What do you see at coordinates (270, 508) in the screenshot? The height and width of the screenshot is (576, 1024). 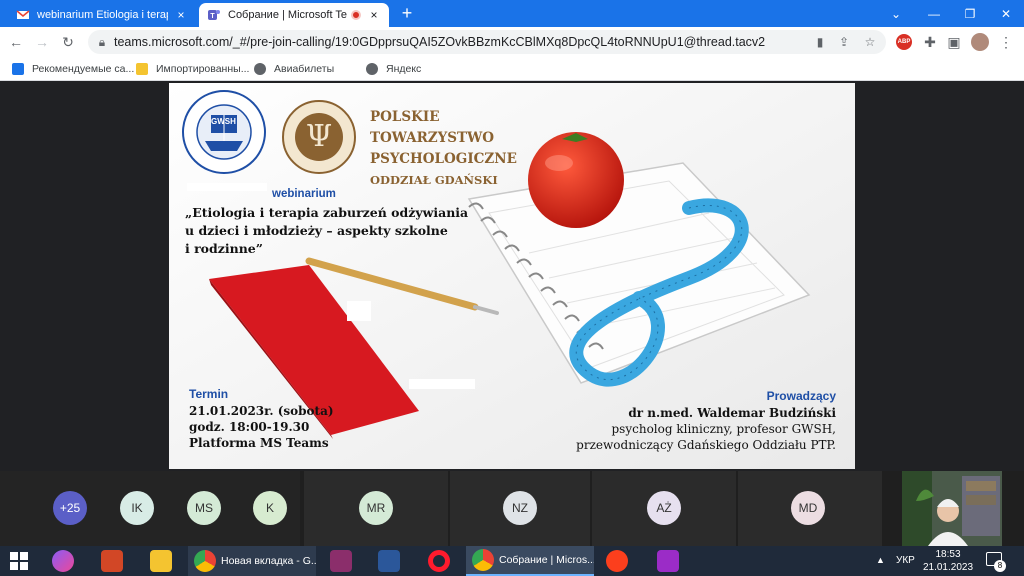 I see `participant-avatar: K` at bounding box center [270, 508].